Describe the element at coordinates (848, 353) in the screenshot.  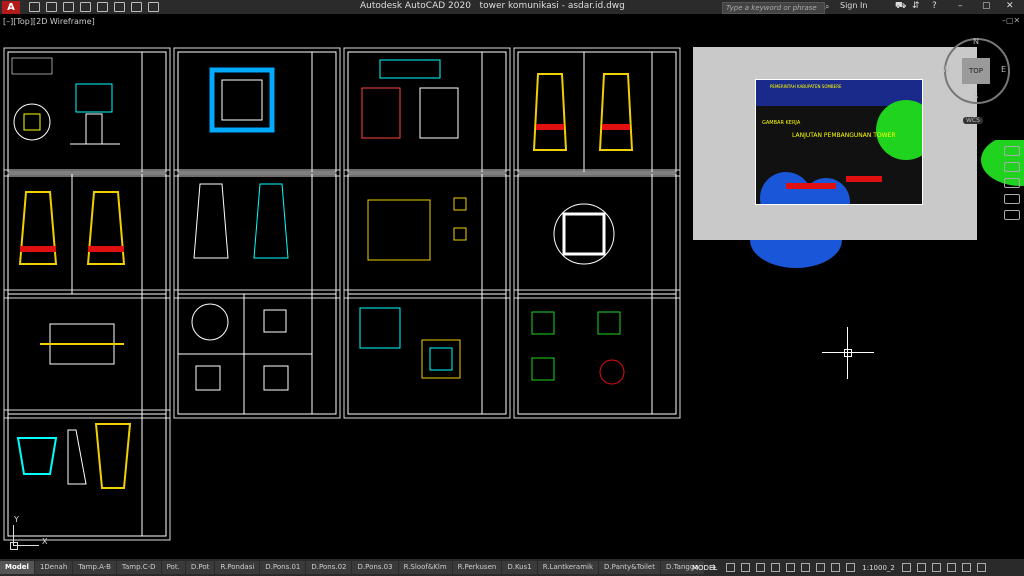
I see `crosshair-pickbox` at that location.